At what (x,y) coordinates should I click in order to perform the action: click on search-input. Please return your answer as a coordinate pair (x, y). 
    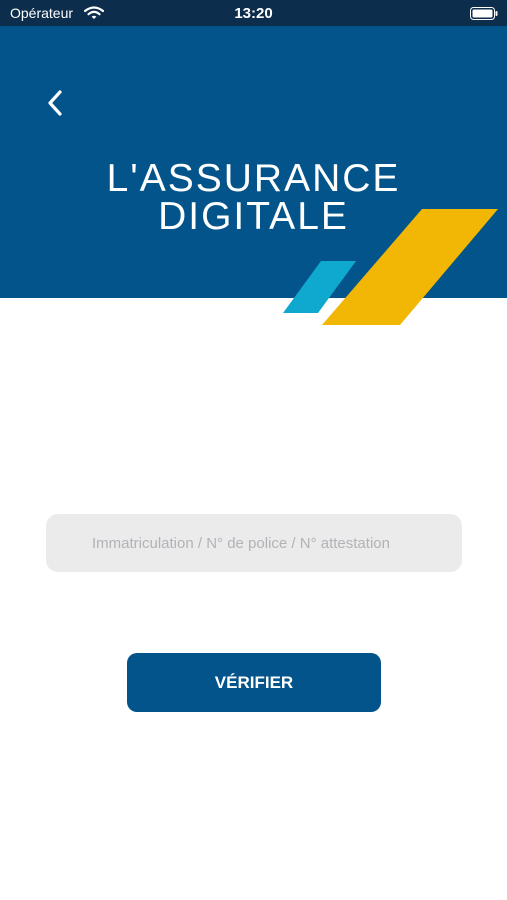
    Looking at the image, I should click on (254, 543).